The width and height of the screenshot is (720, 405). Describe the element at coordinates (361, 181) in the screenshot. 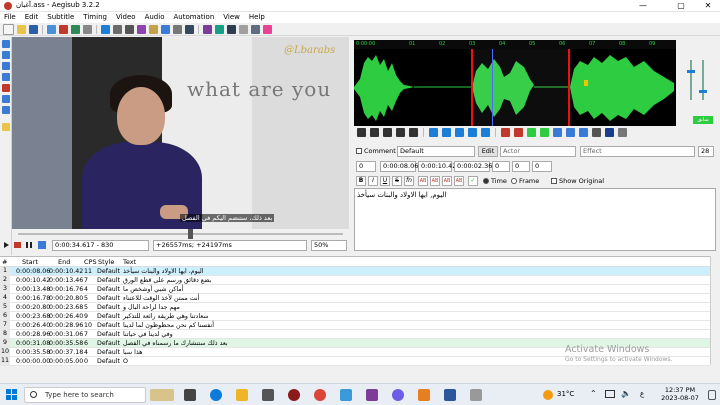

I see `bold-button: B` at that location.